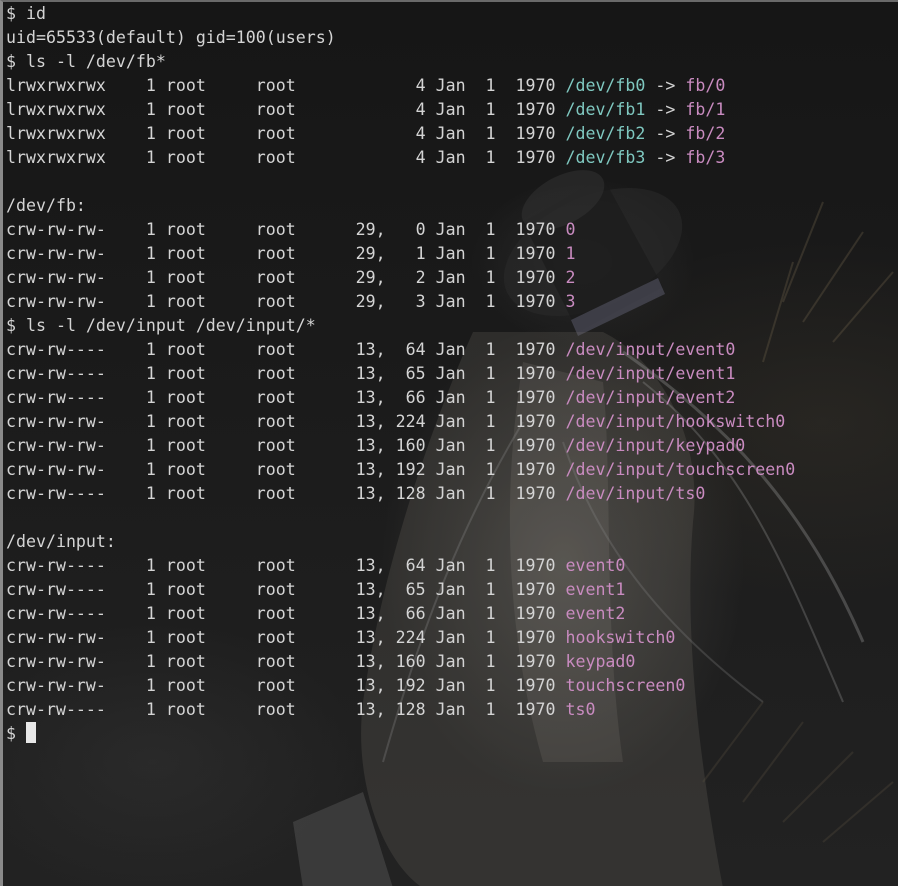 The image size is (898, 886). Describe the element at coordinates (61, 541) in the screenshot. I see `line-text: /dev/input:` at that location.